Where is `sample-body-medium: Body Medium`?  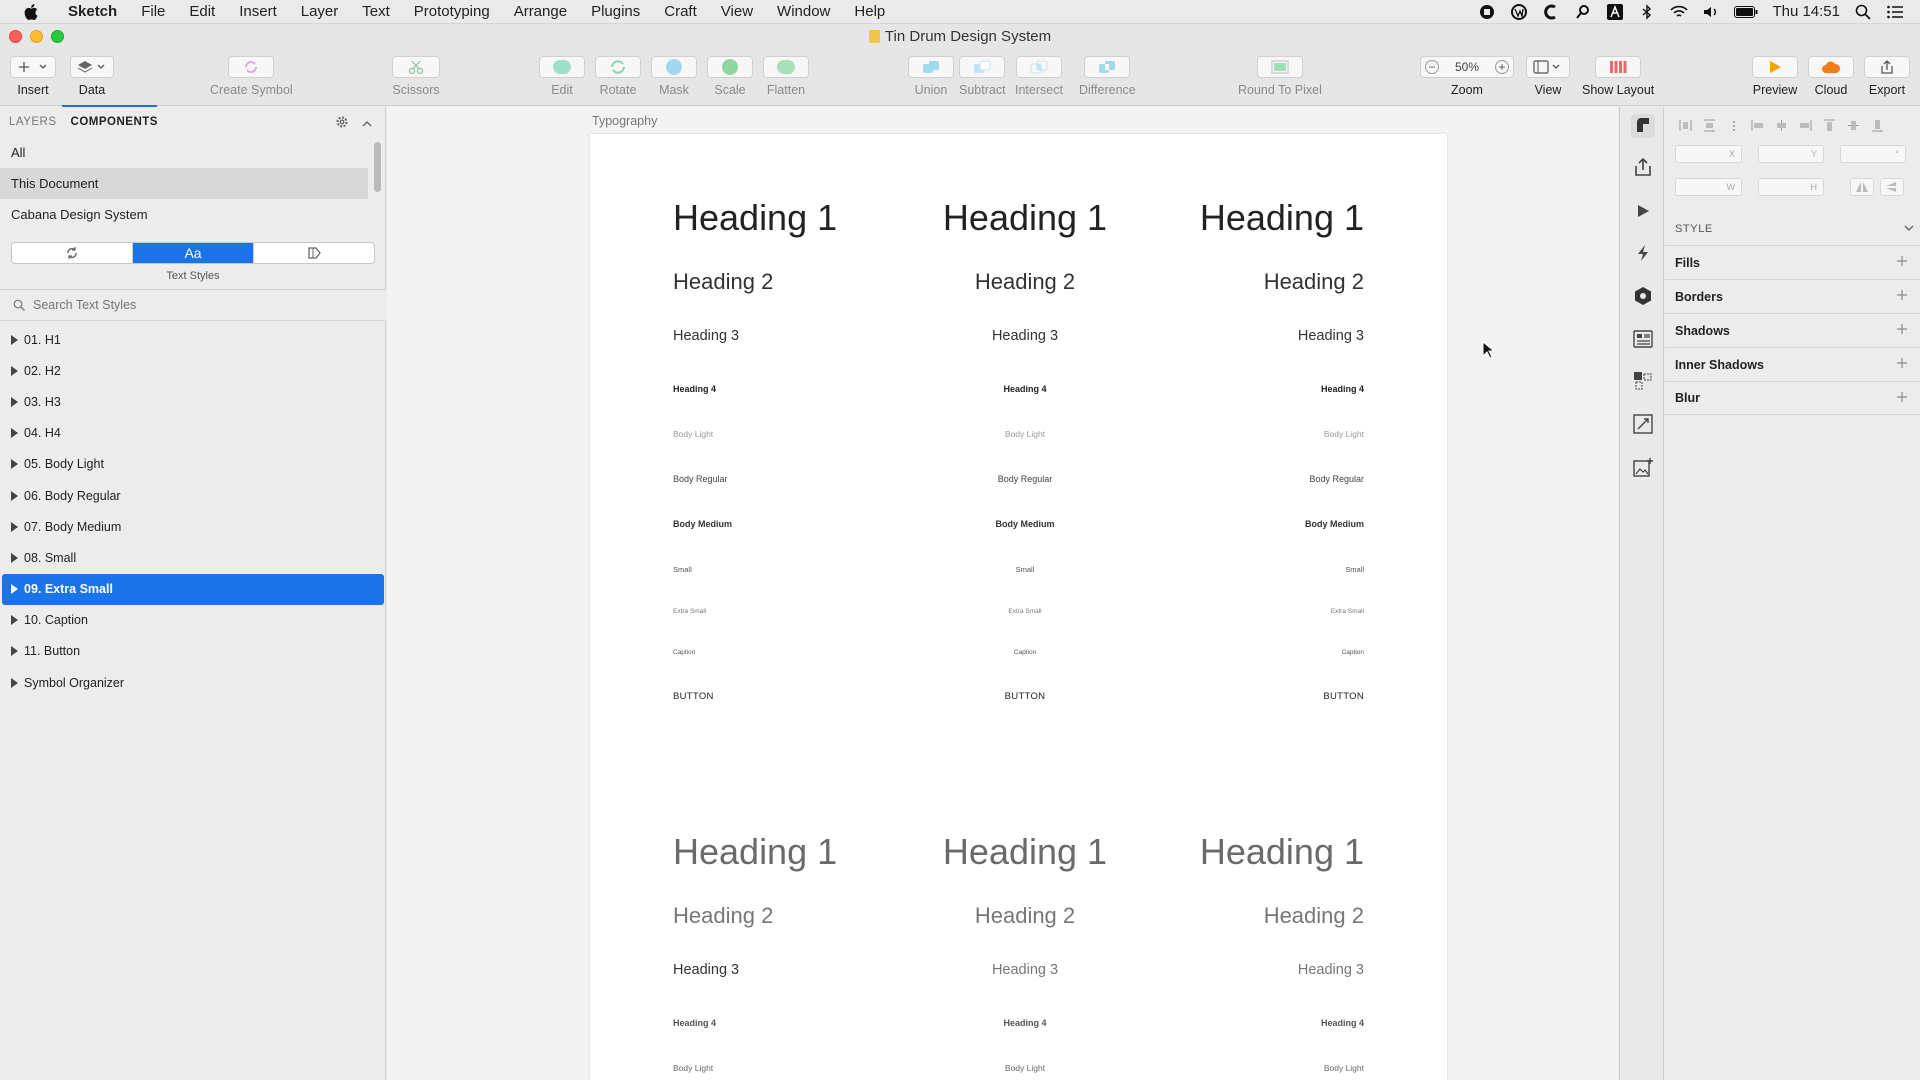 sample-body-medium: Body Medium is located at coordinates (1334, 524).